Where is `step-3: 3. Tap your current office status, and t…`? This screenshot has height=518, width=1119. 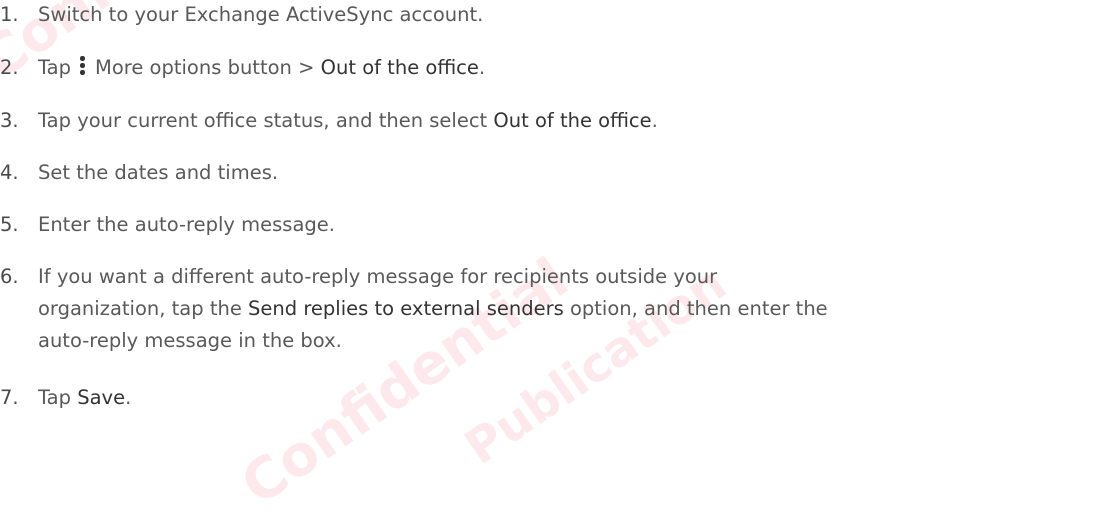 step-3: 3. Tap your current office status, and t… is located at coordinates (555, 121).